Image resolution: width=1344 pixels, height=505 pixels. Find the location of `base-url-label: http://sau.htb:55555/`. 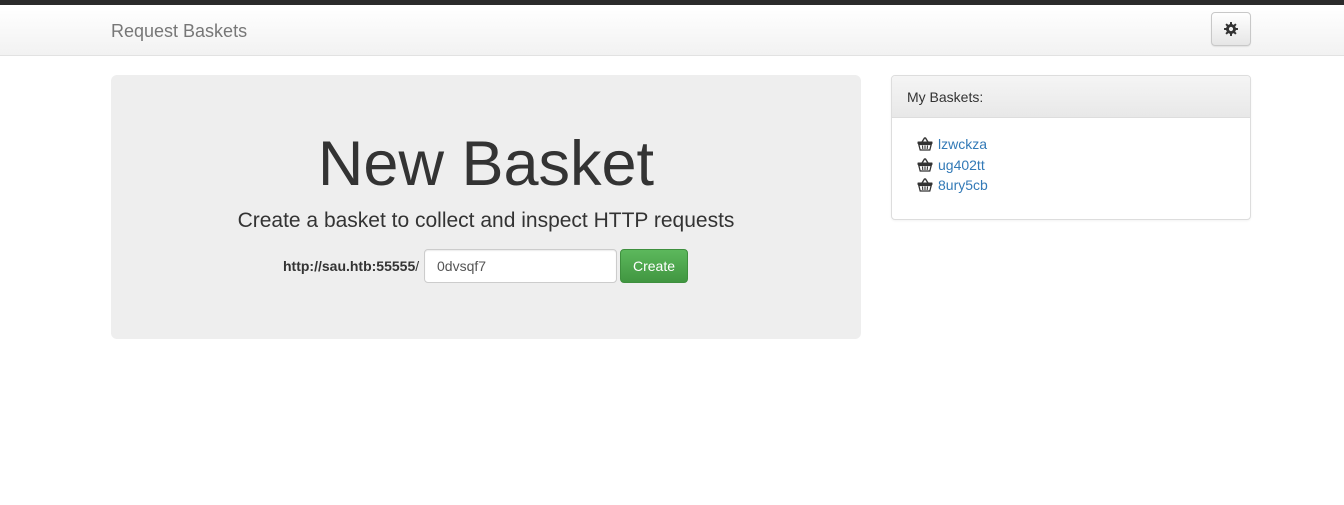

base-url-label: http://sau.htb:55555/ is located at coordinates (351, 266).